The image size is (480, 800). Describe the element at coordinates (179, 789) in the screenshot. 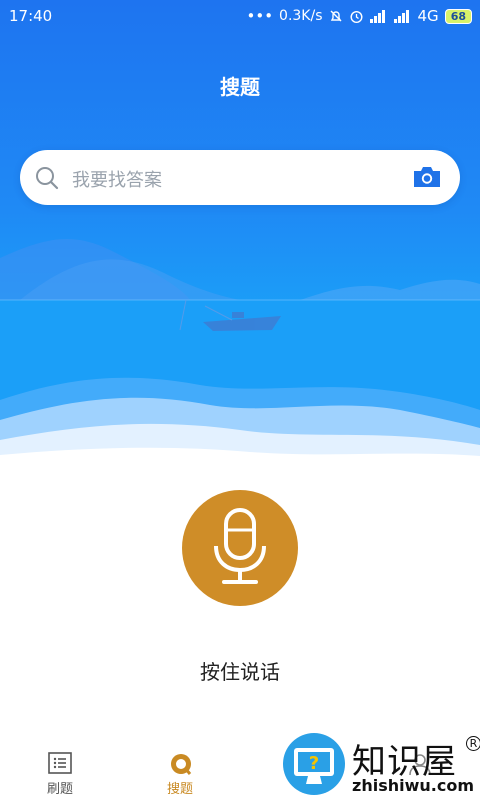

I see `tab-label: 搜题` at that location.